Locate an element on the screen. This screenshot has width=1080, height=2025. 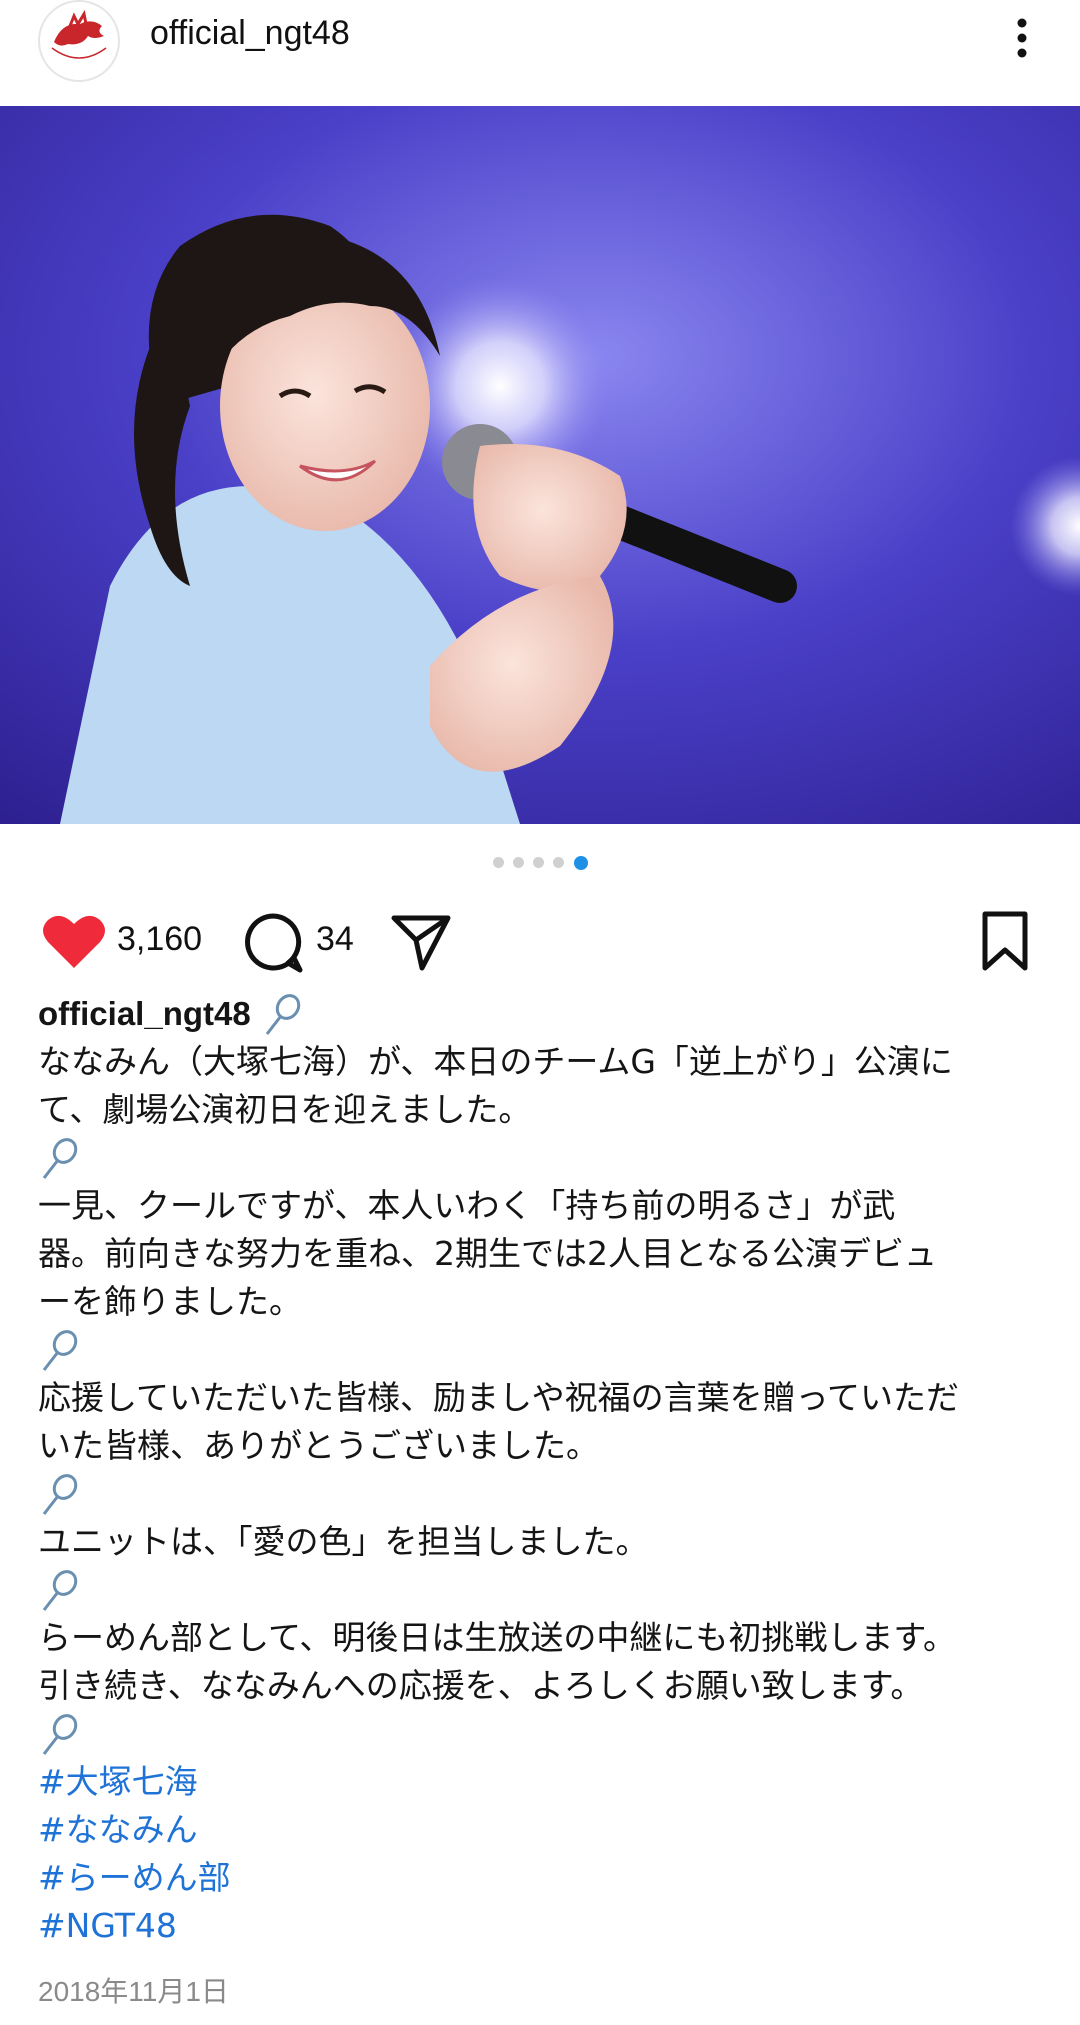
post-date: 2018年11月1日 is located at coordinates (133, 1991).